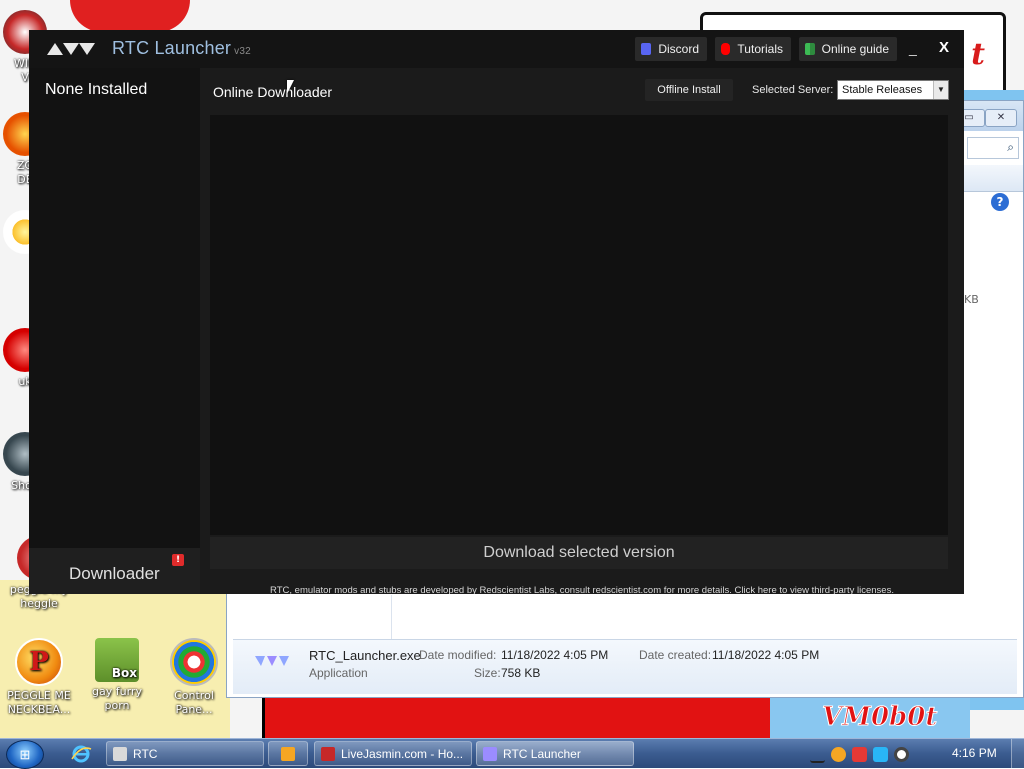 Image resolution: width=1024 pixels, height=769 pixels. Describe the element at coordinates (971, 299) in the screenshot. I see `explorer-size-column-fragment: KB` at that location.